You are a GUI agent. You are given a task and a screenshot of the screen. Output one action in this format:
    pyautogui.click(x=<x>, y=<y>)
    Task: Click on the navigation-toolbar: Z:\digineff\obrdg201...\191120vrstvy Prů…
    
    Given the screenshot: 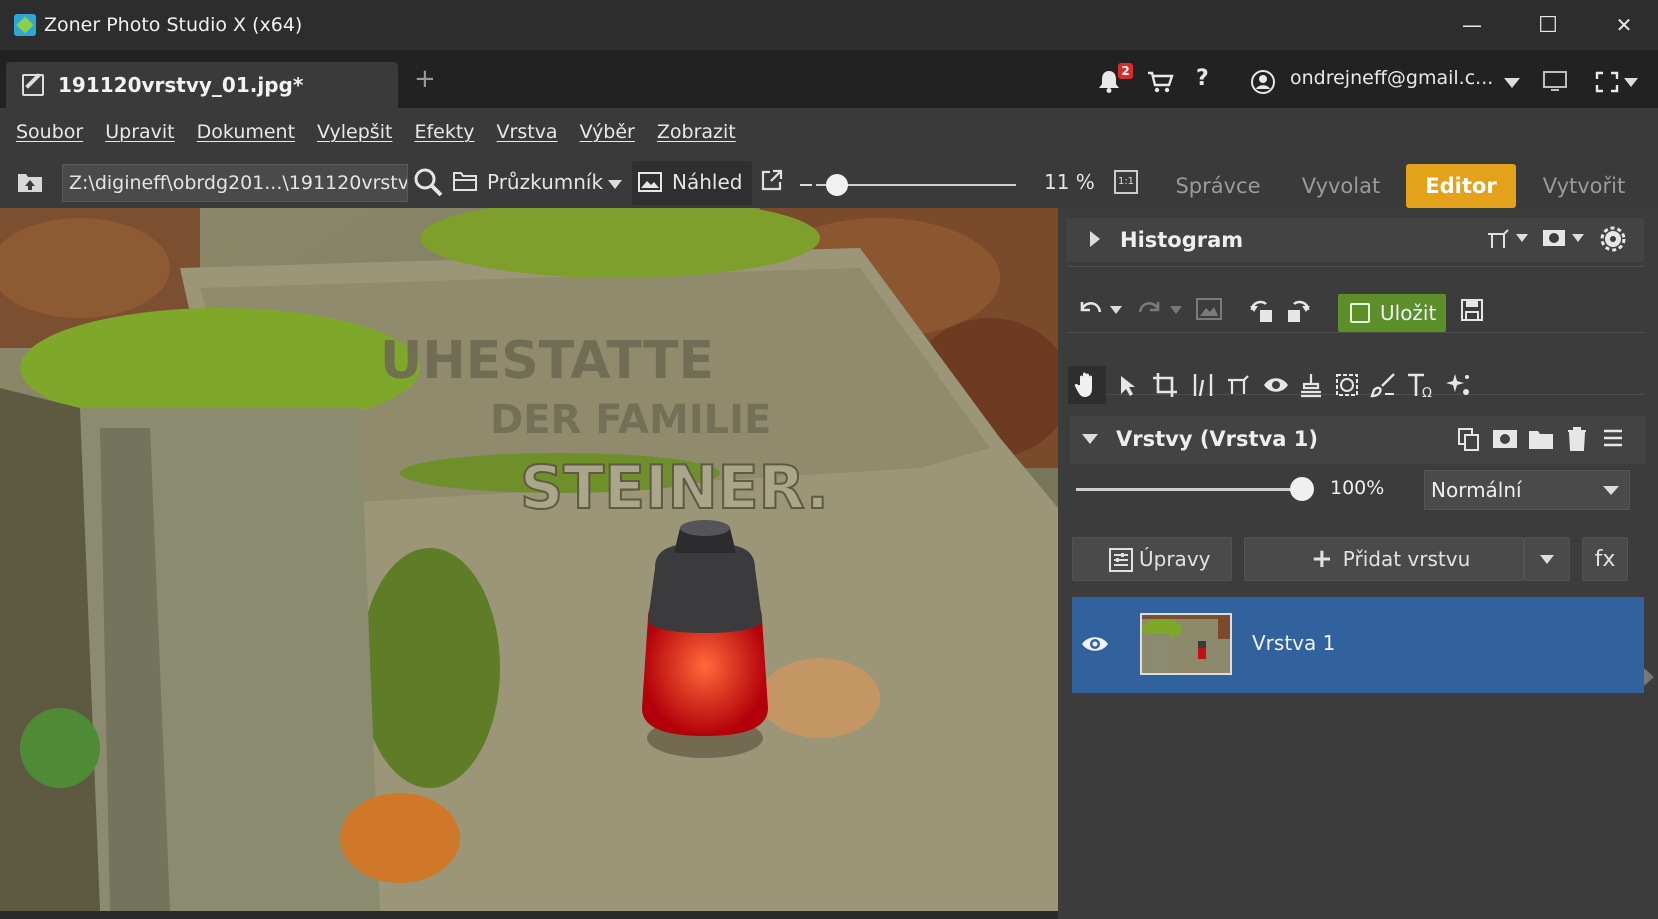 What is the action you would take?
    pyautogui.click(x=829, y=183)
    